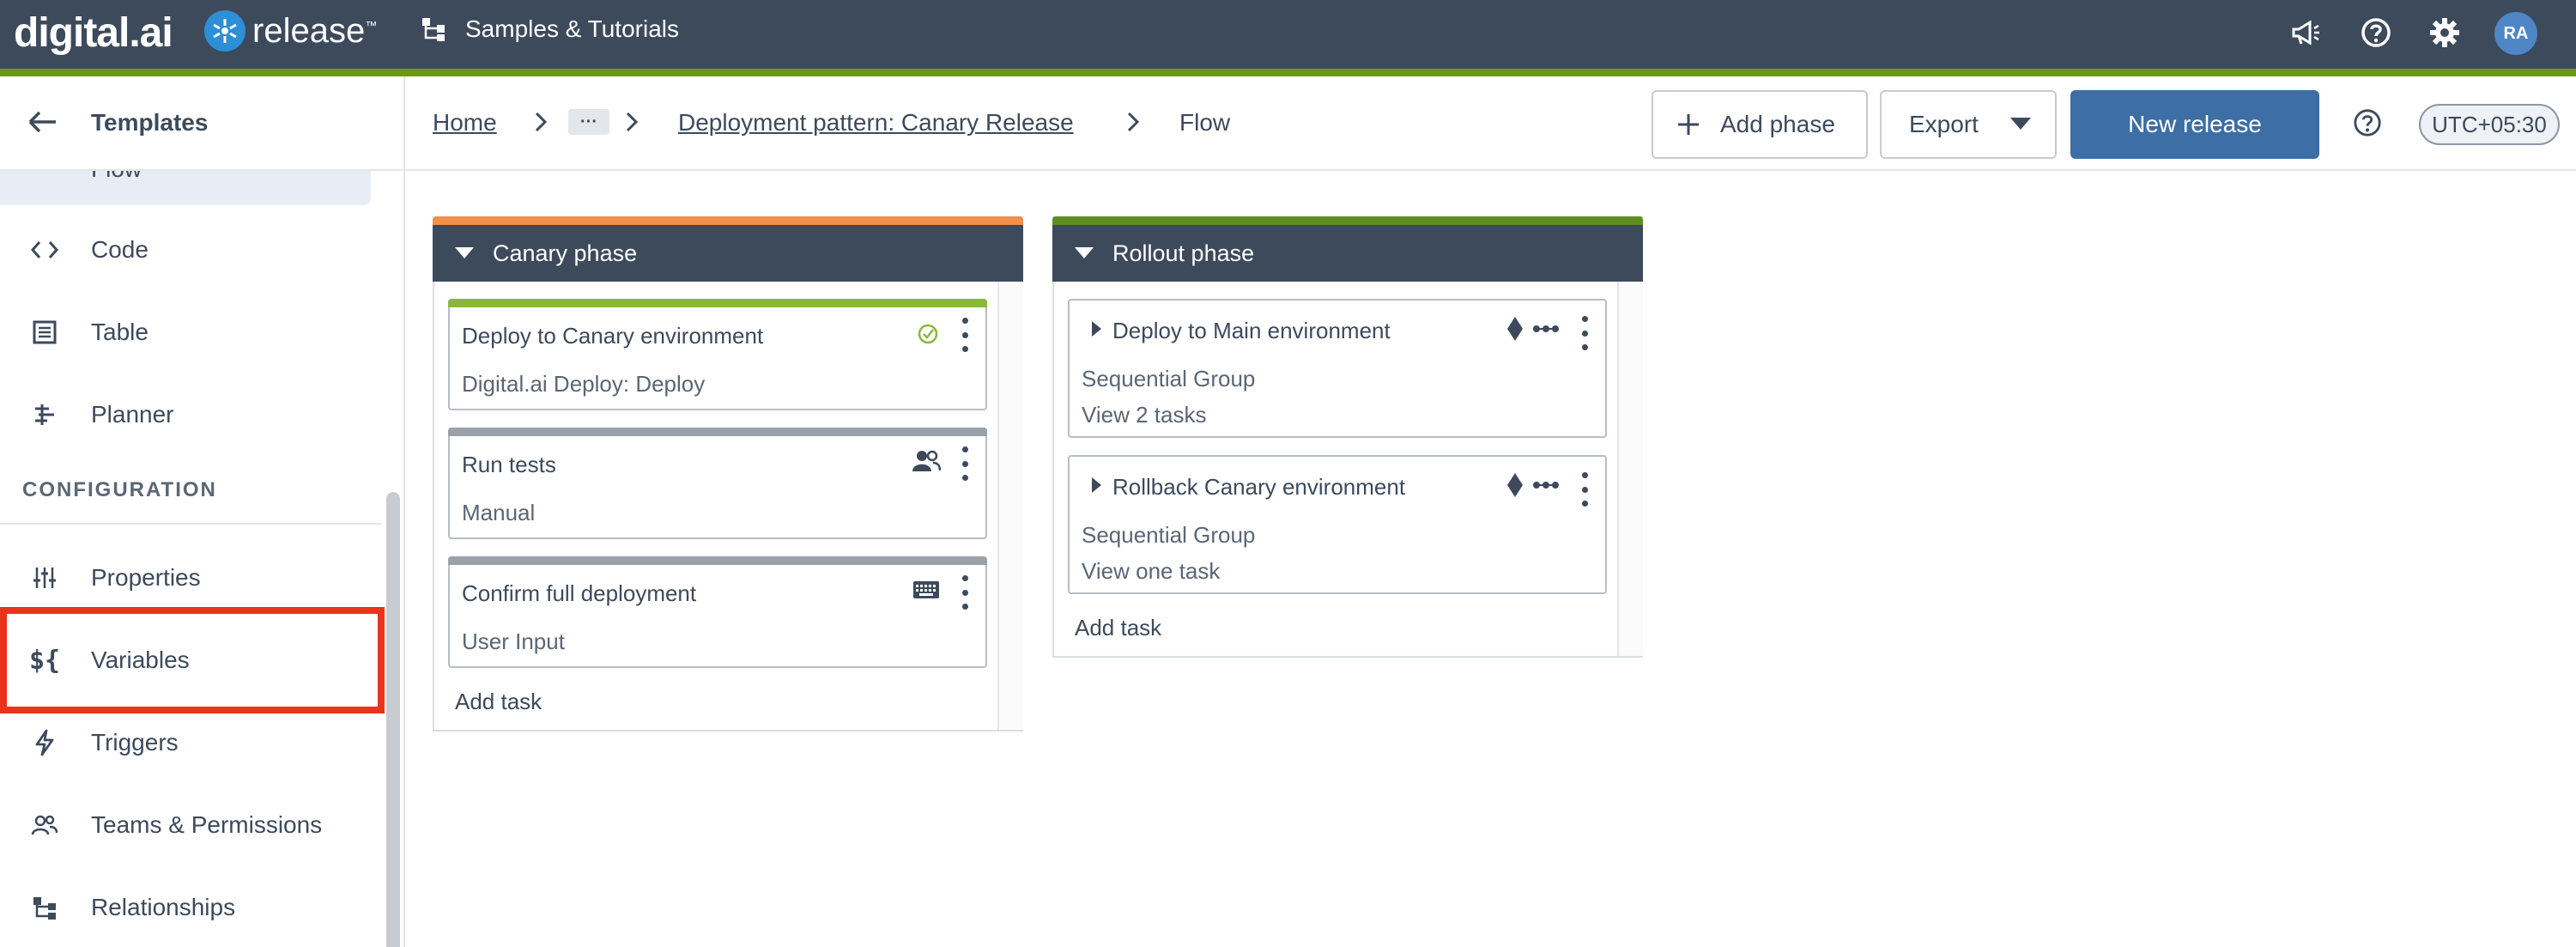 The height and width of the screenshot is (947, 2576). What do you see at coordinates (565, 254) in the screenshot?
I see `phase-title: Canary phase` at bounding box center [565, 254].